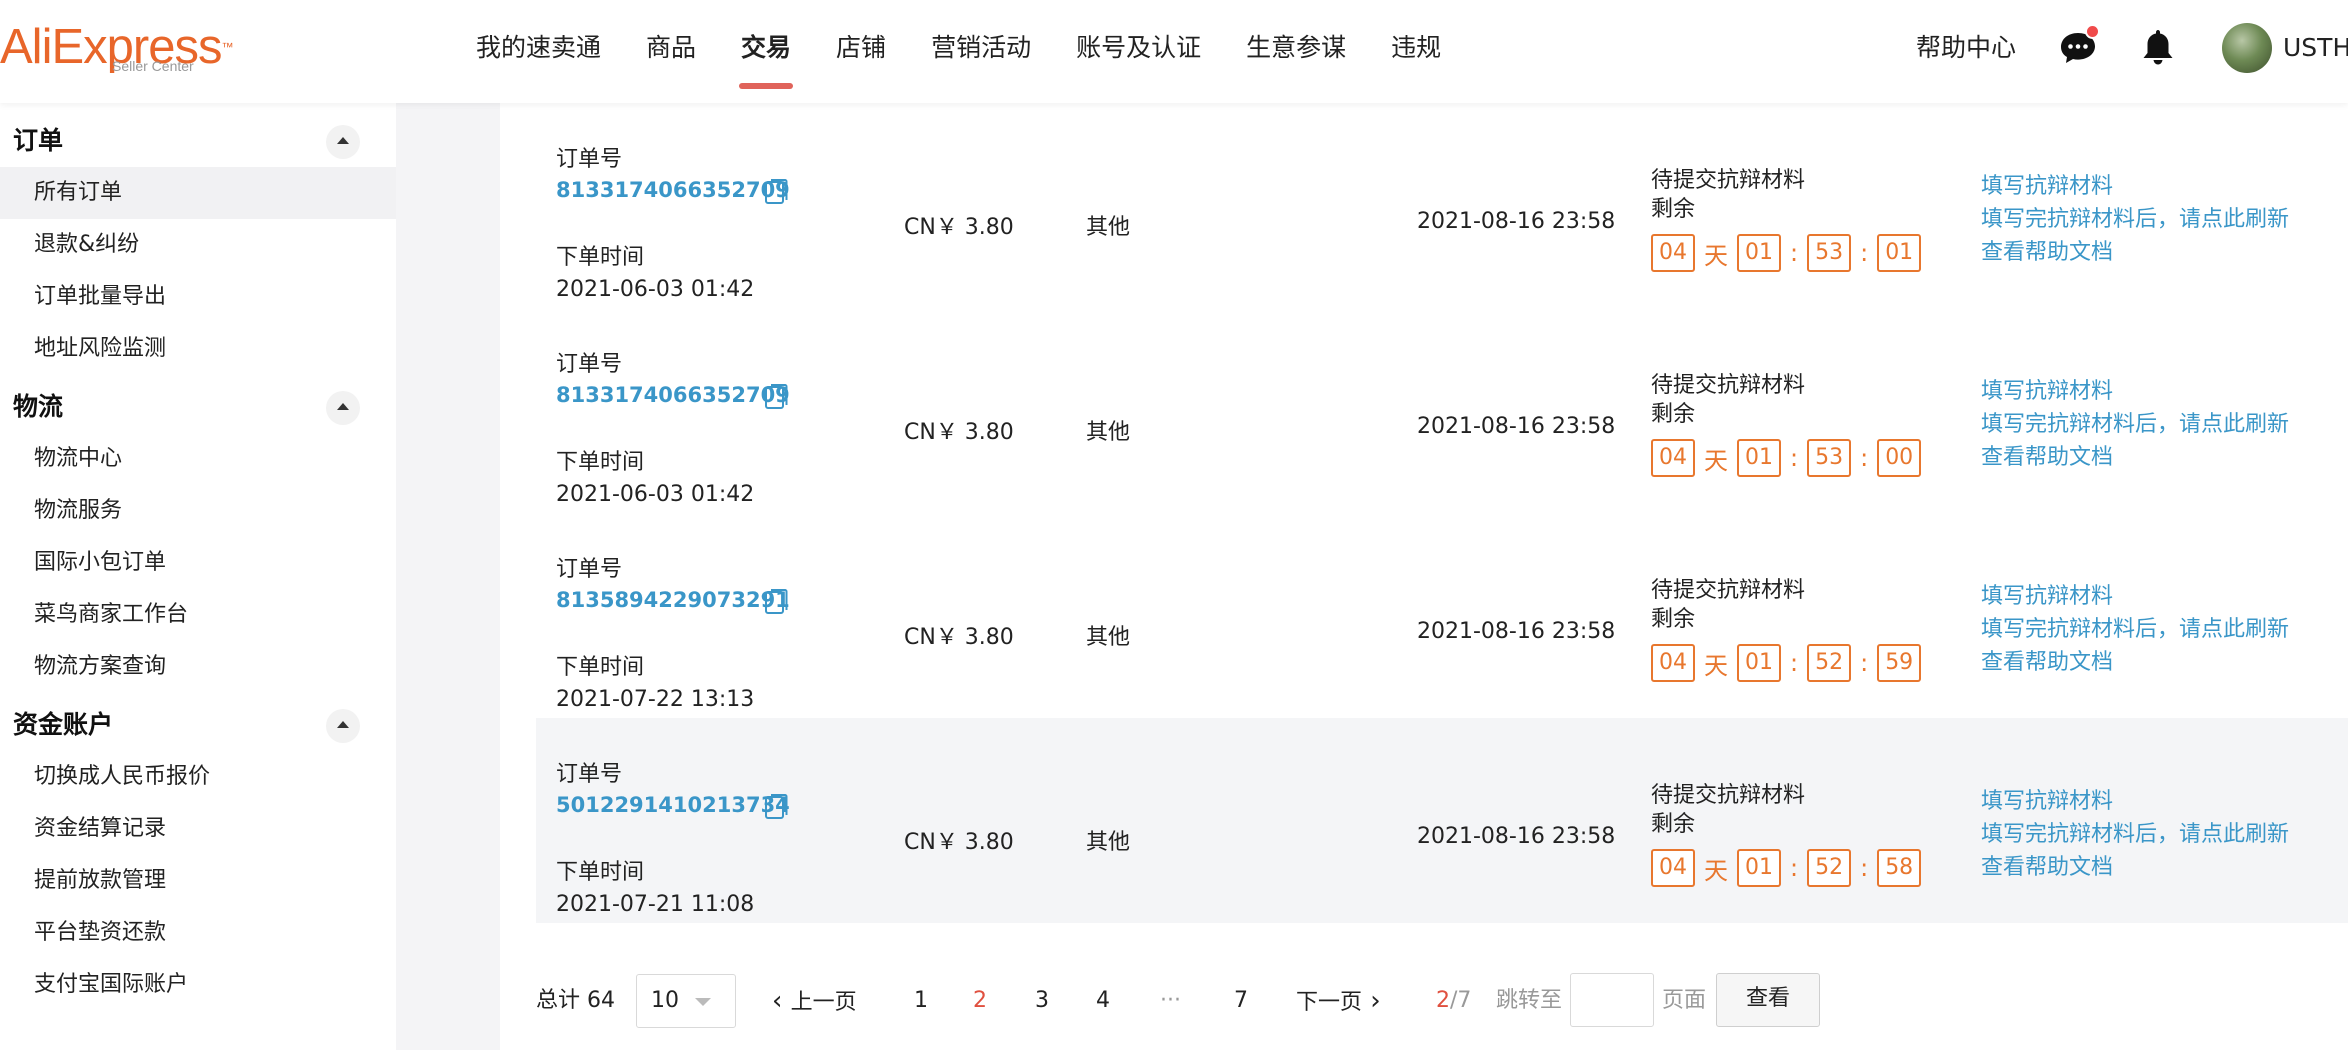  What do you see at coordinates (1042, 1001) in the screenshot?
I see `page-3: 3` at bounding box center [1042, 1001].